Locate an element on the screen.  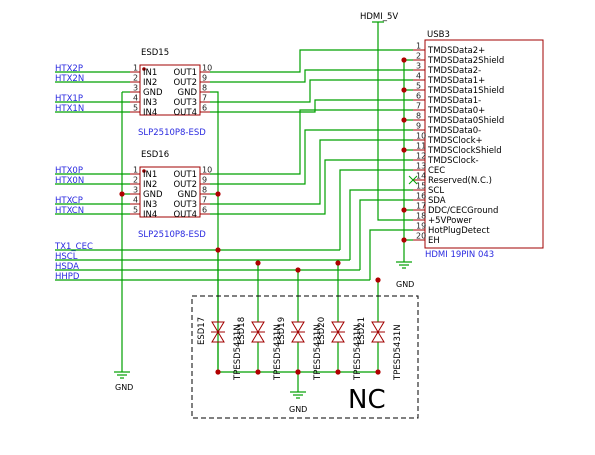
usb3-pin-name: TMDSClock- is located at coordinates (453, 161).